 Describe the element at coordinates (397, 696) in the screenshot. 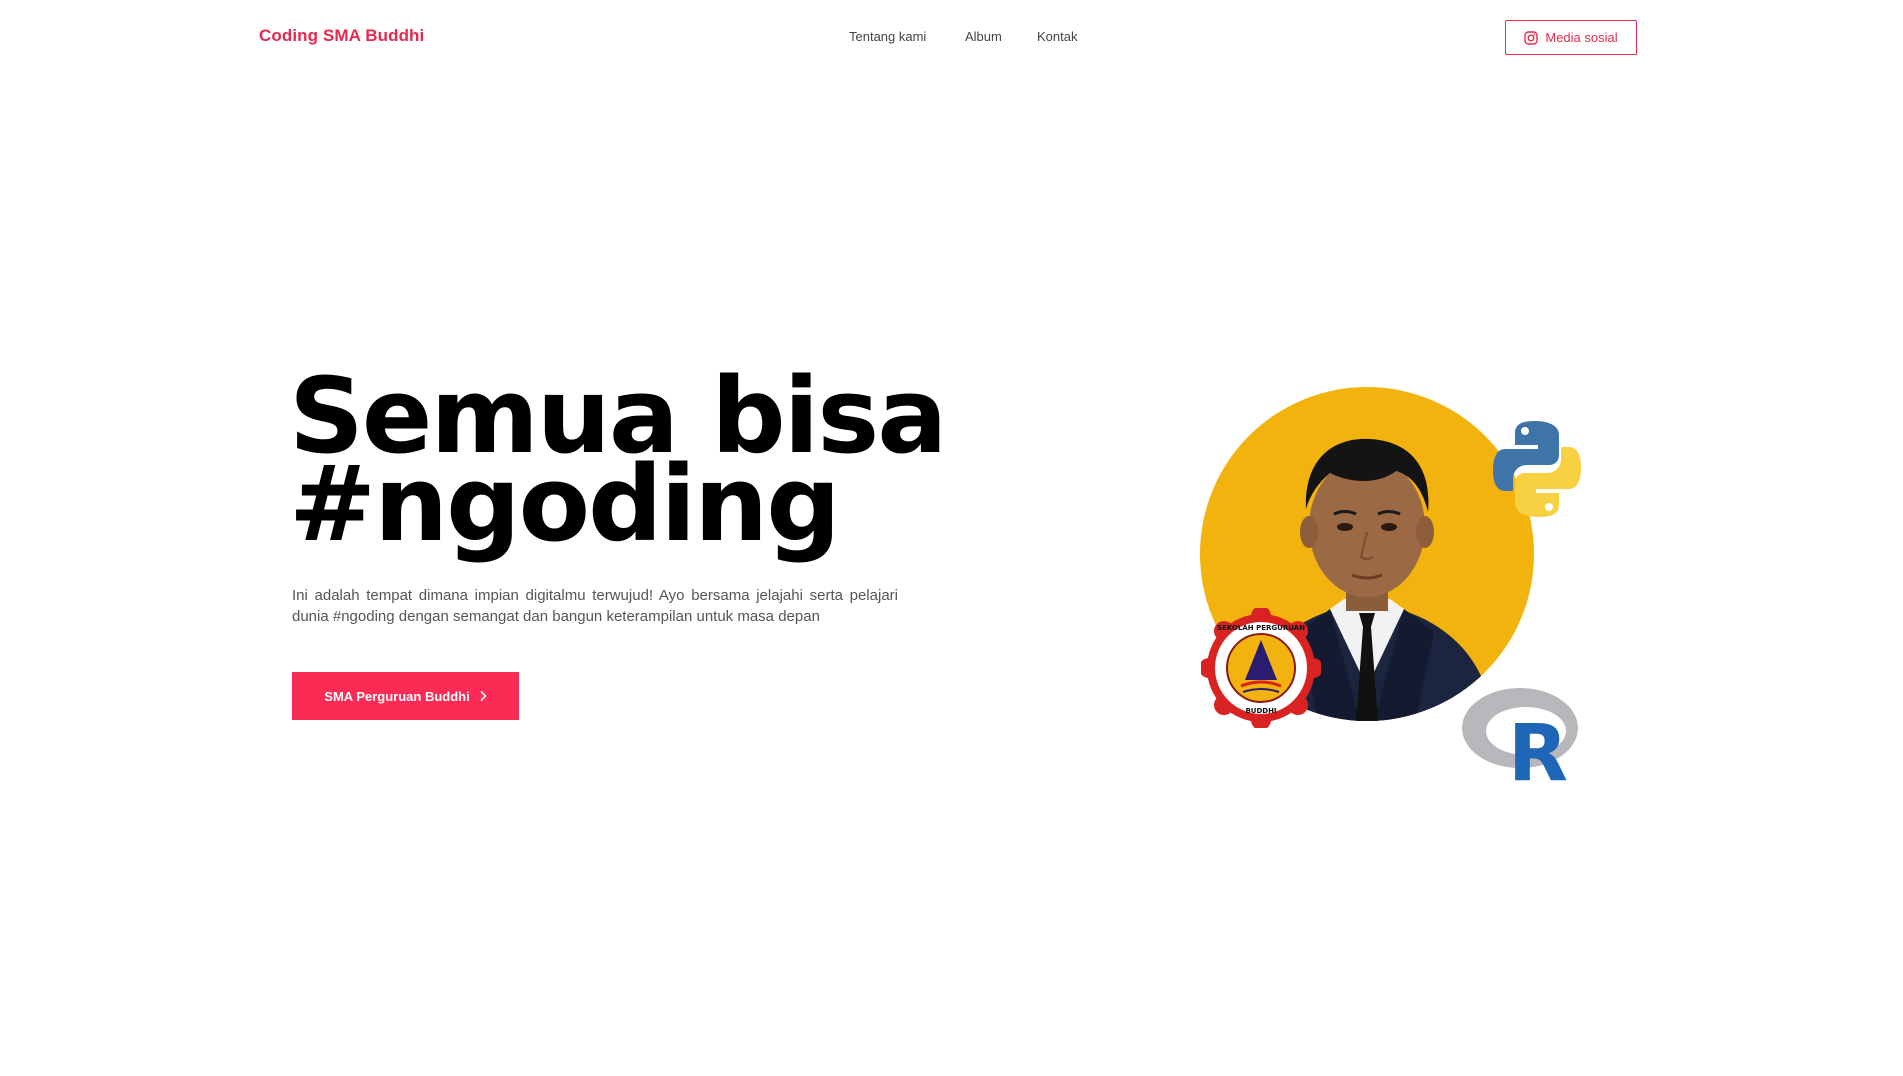

I see `cta-label: SMA Perguruan Buddhi` at that location.